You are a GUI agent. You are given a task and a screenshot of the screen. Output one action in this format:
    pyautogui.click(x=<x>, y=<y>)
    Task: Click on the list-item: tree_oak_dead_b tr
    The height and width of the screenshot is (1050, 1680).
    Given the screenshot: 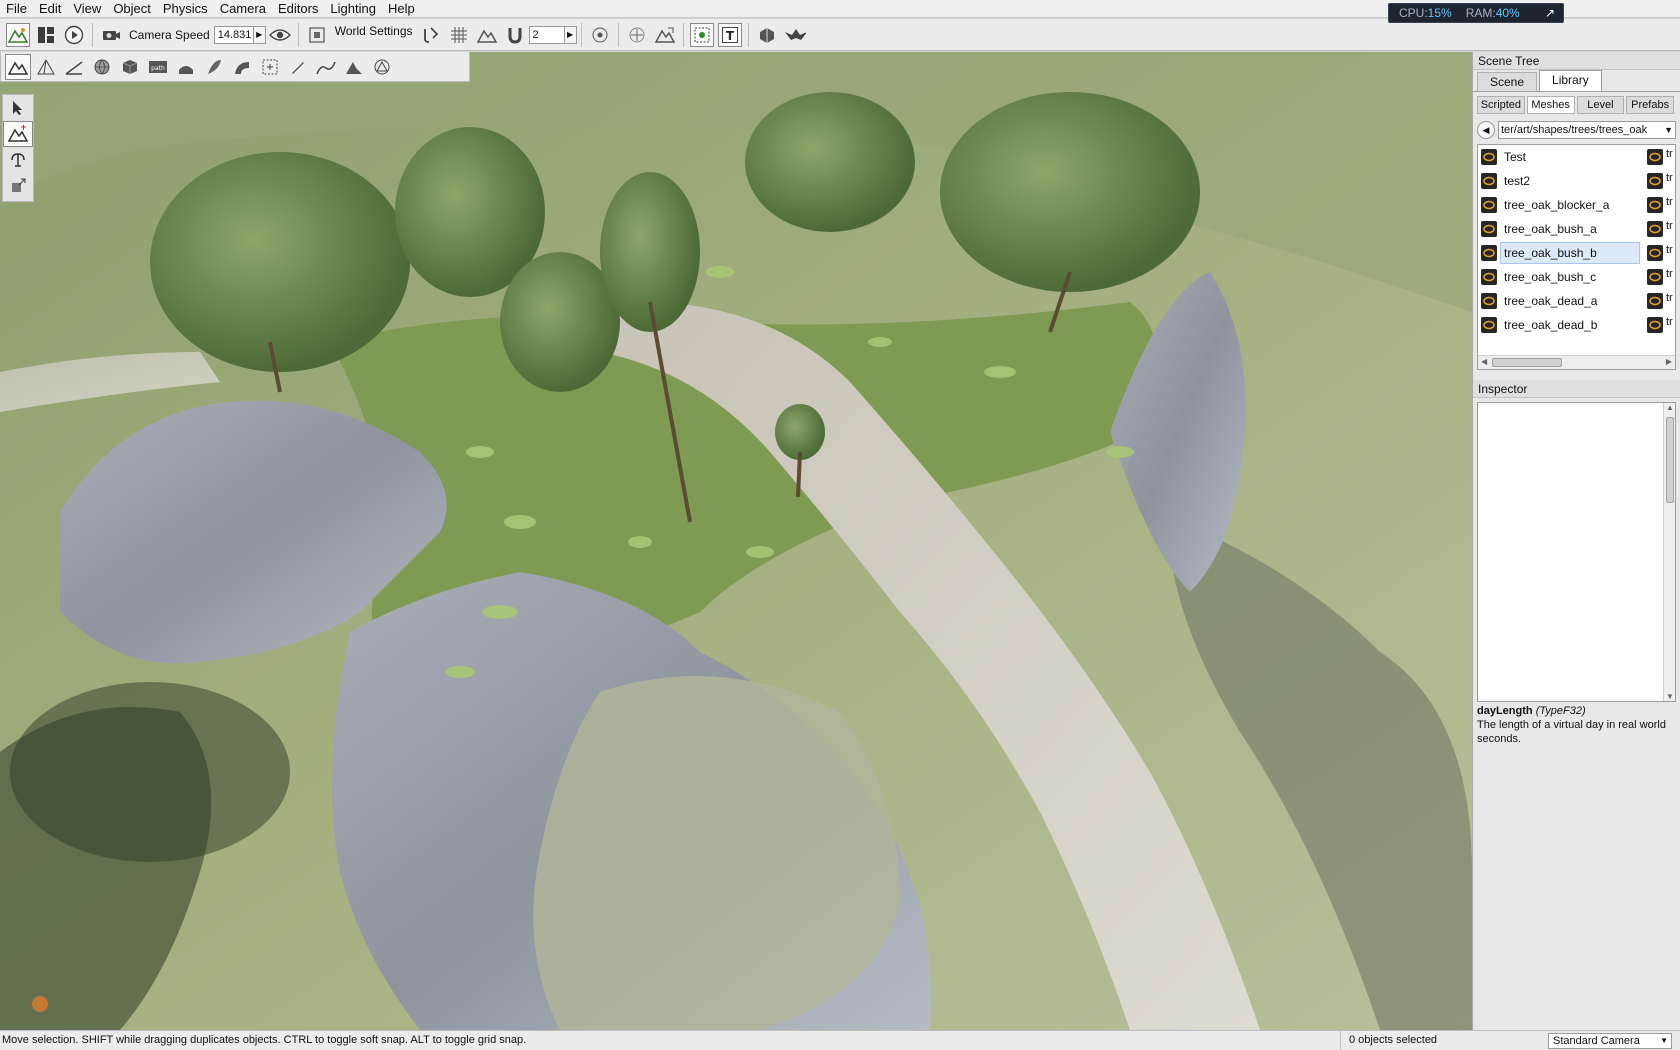 What is the action you would take?
    pyautogui.click(x=1576, y=325)
    